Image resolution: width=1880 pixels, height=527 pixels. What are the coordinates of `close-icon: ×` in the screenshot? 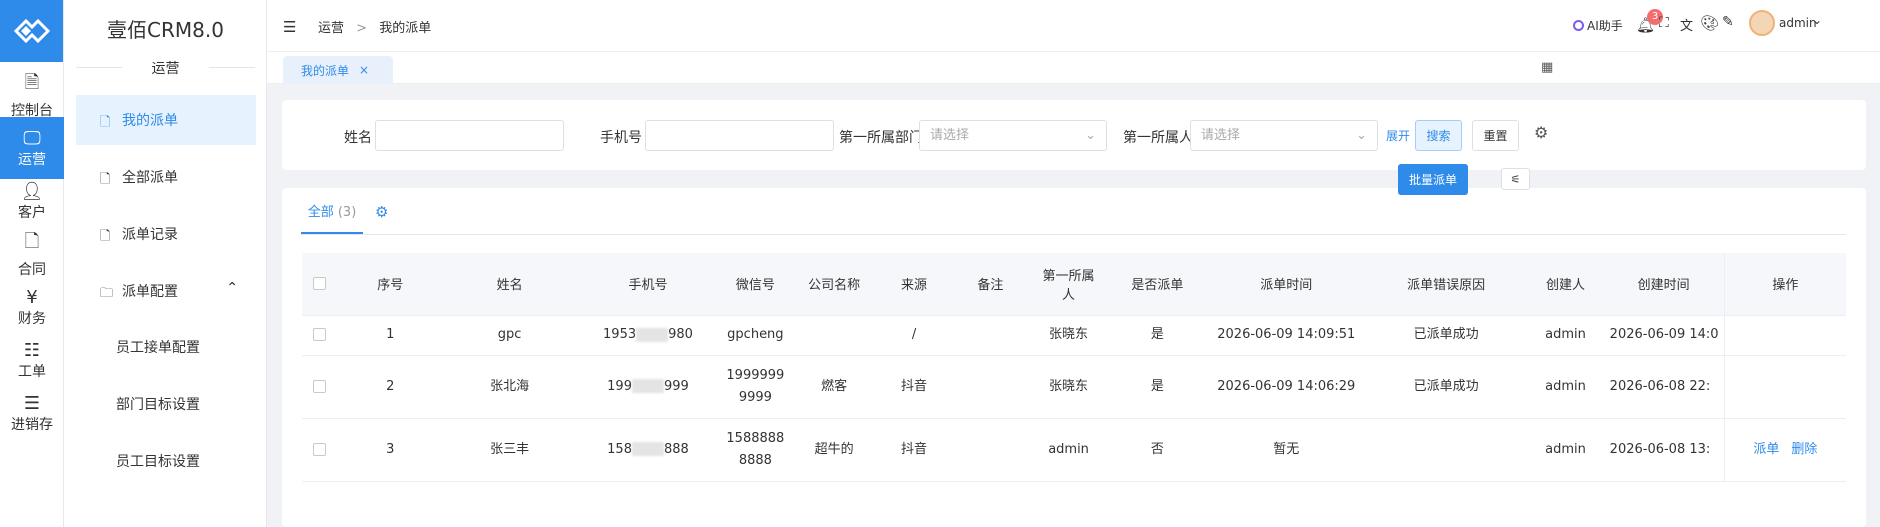 It's located at (364, 70).